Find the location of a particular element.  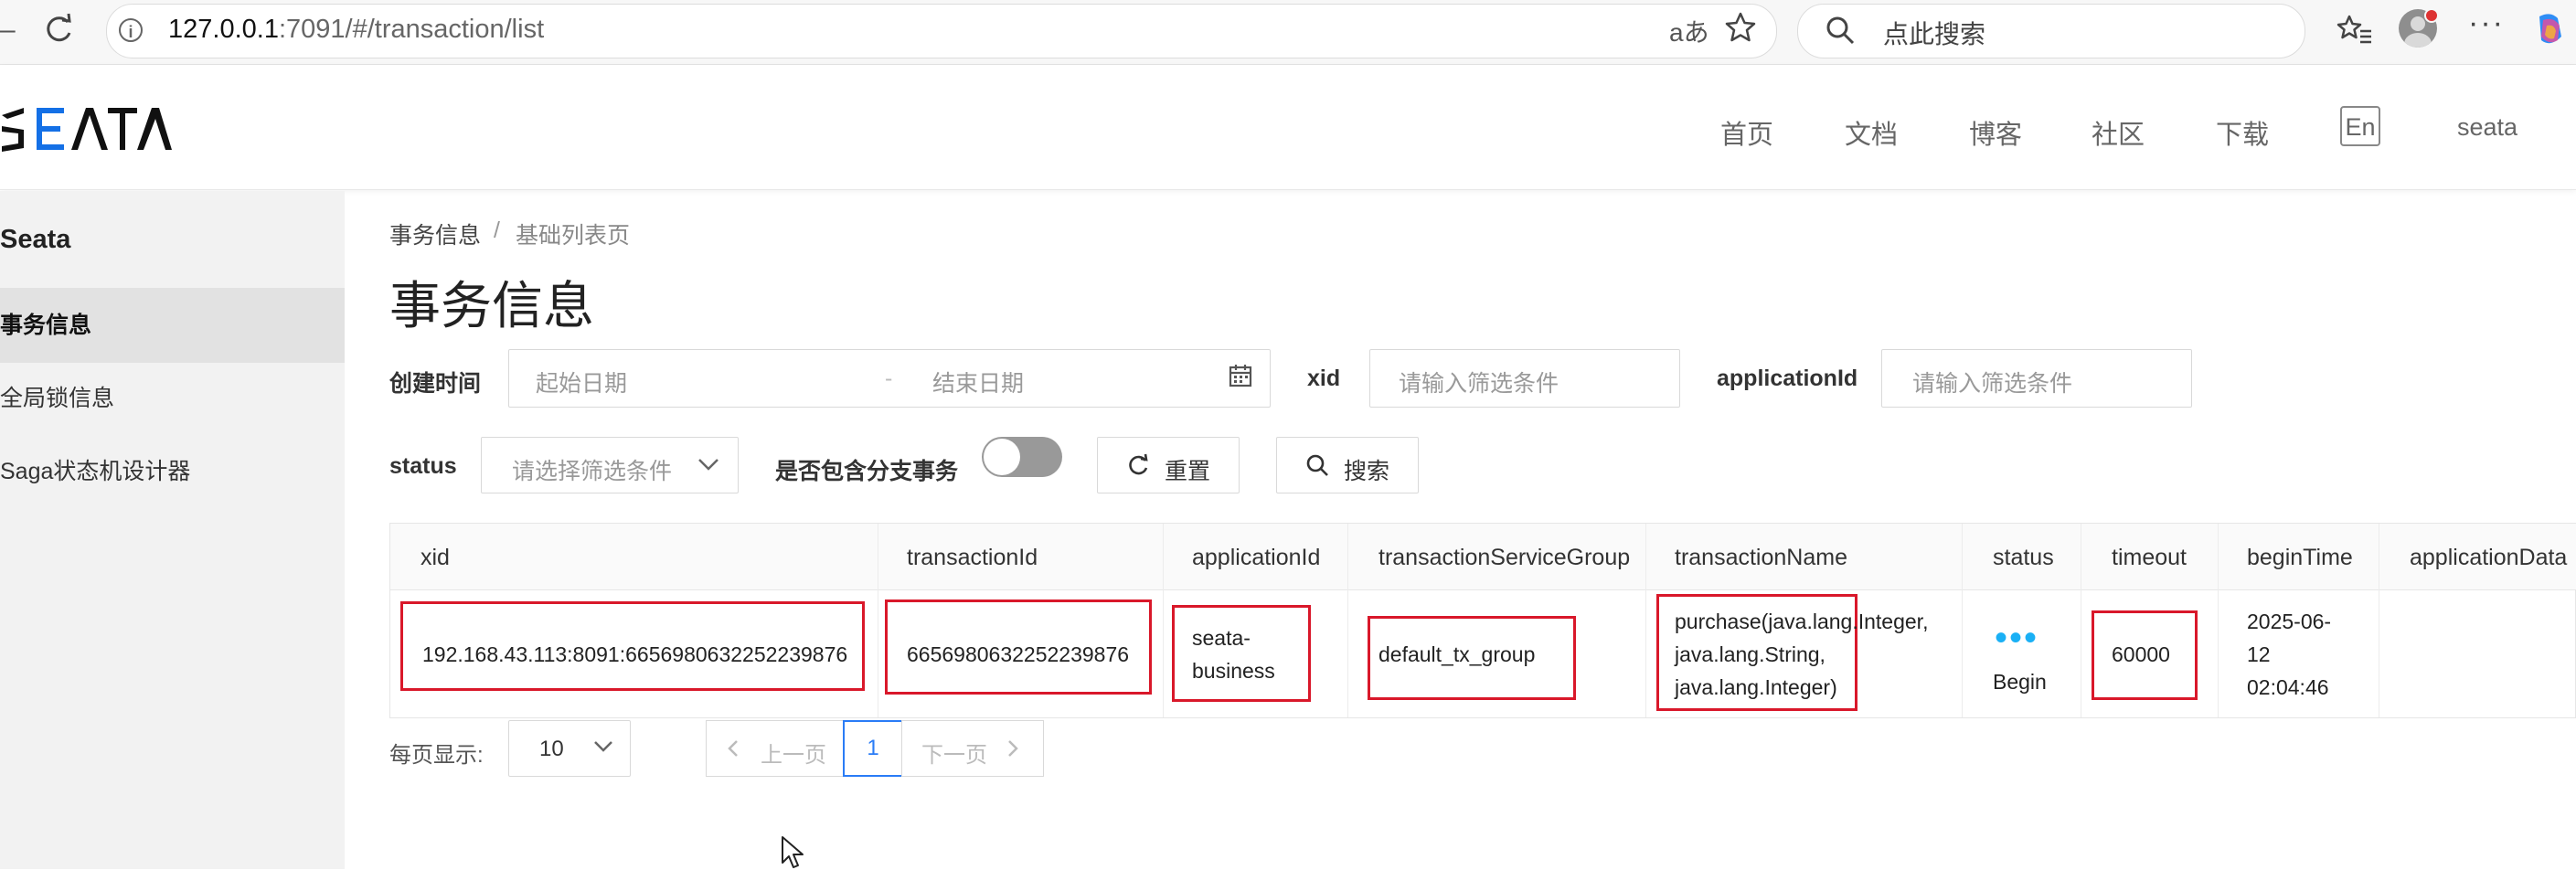

back-icon: – is located at coordinates (8, 31).